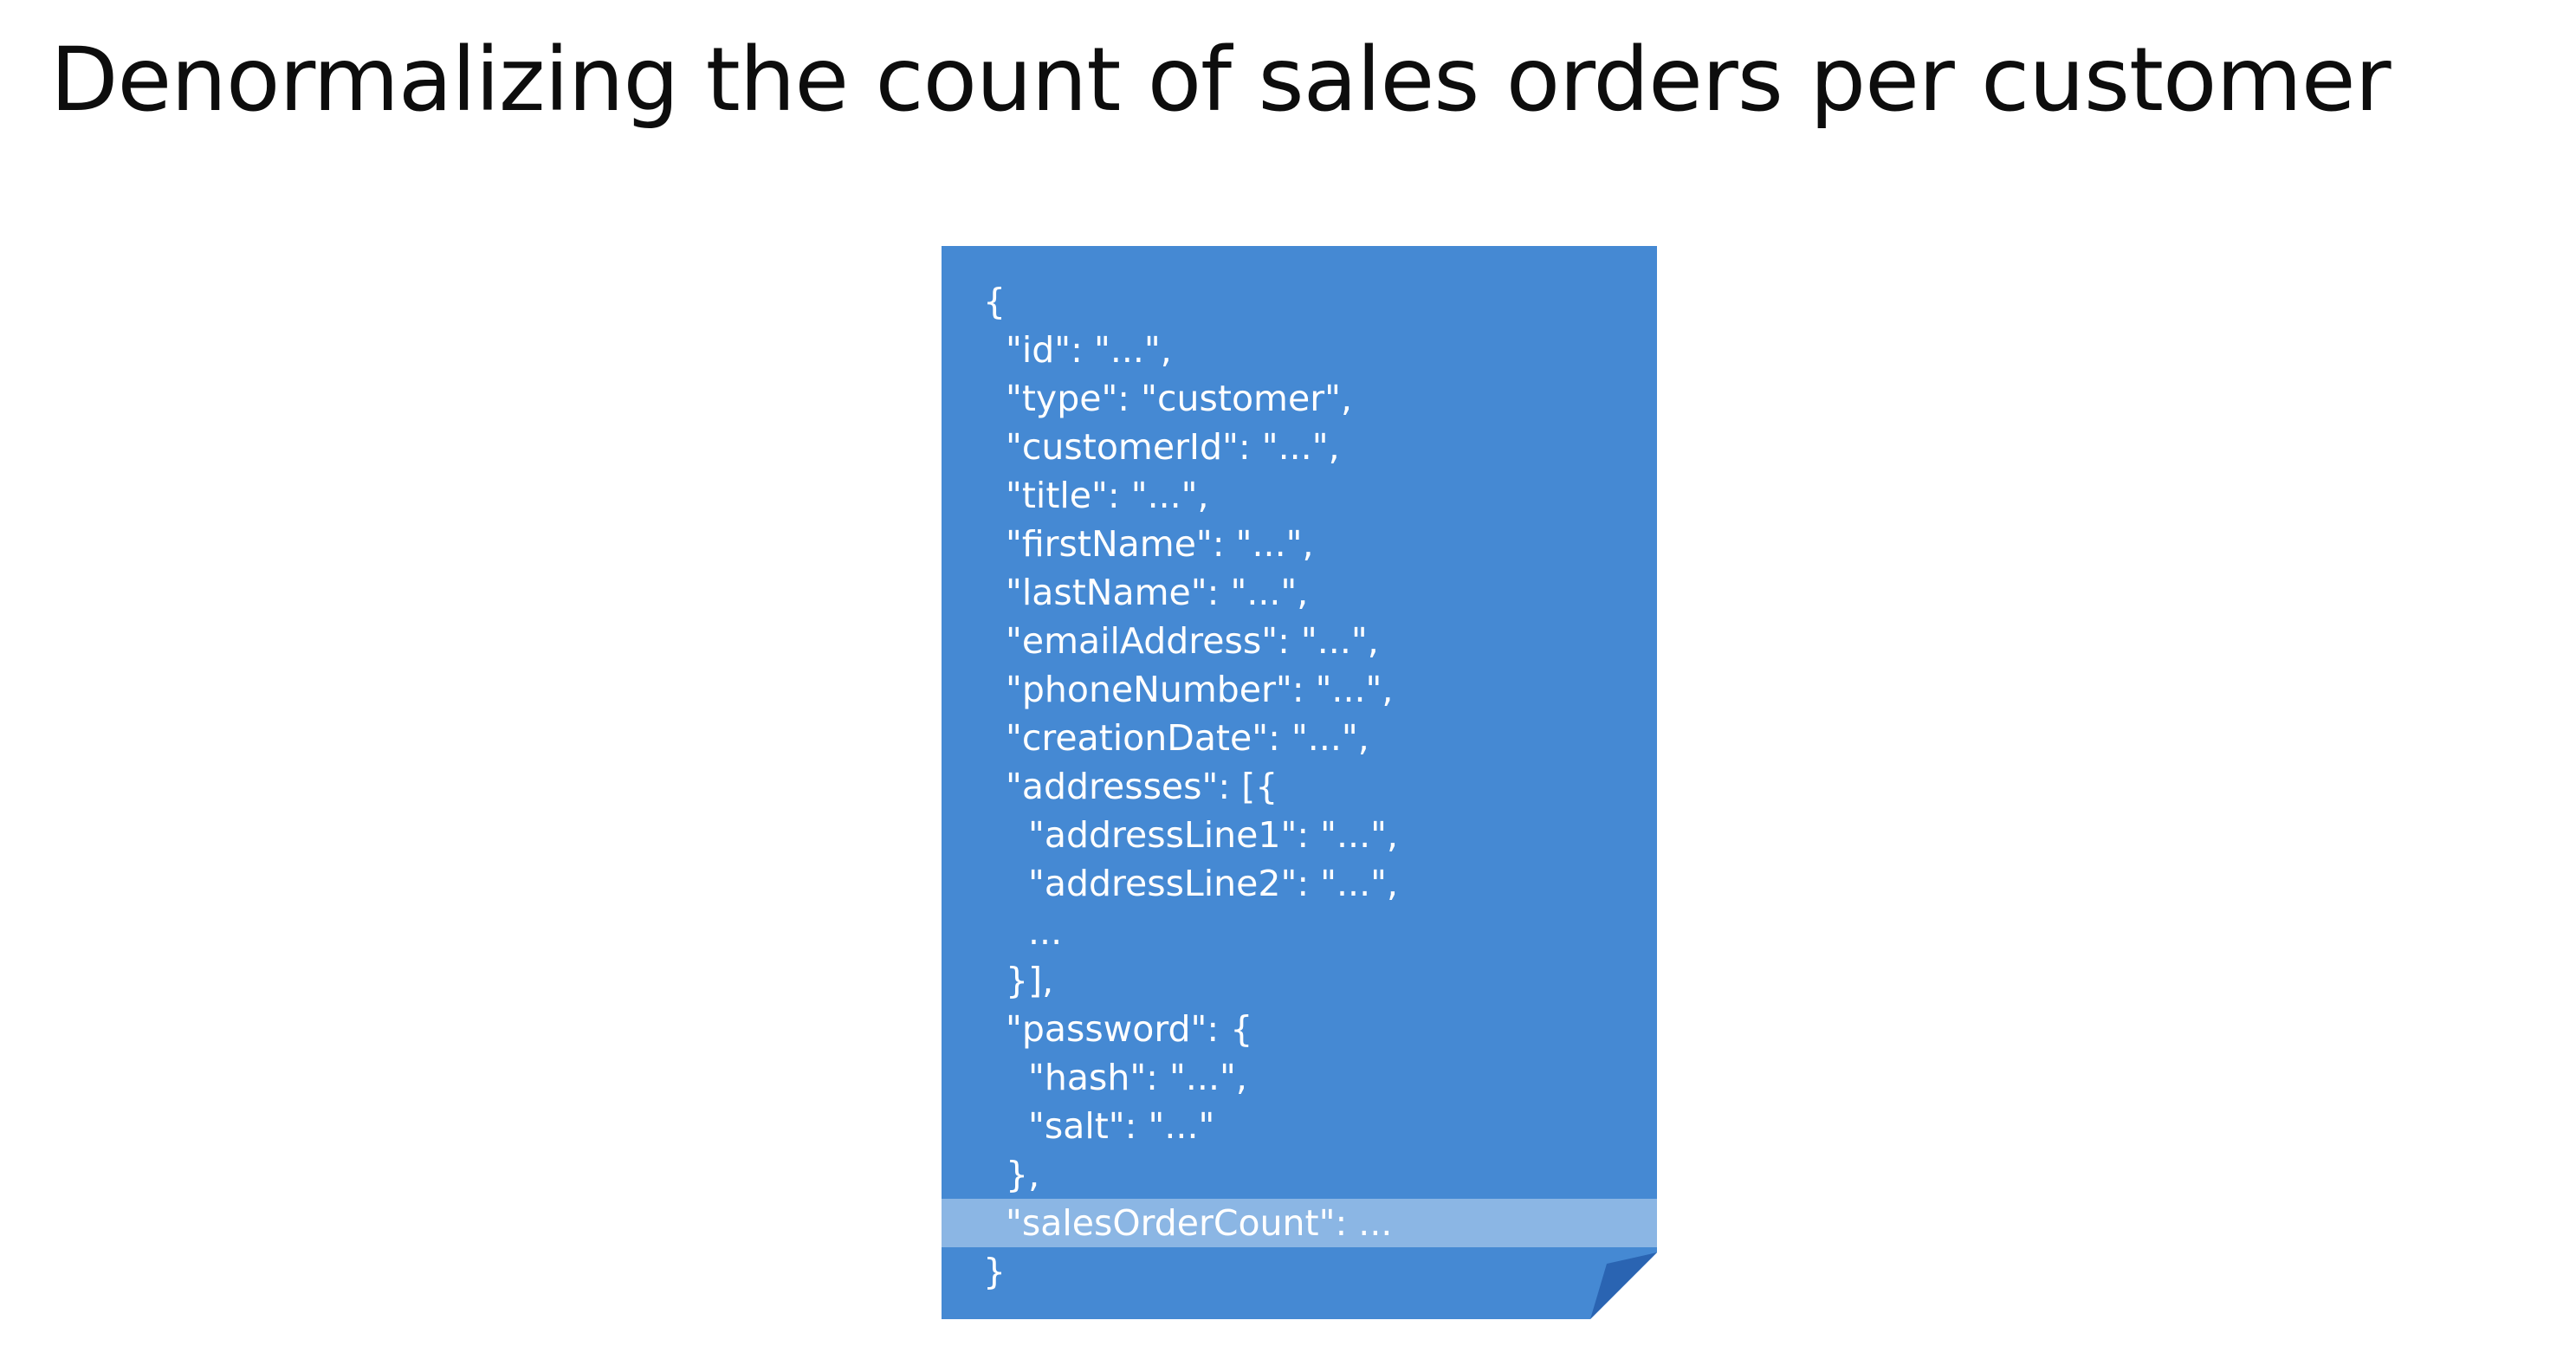 Image resolution: width=2576 pixels, height=1372 pixels. I want to click on code-line: "addresses": [{, so click(1142, 787).